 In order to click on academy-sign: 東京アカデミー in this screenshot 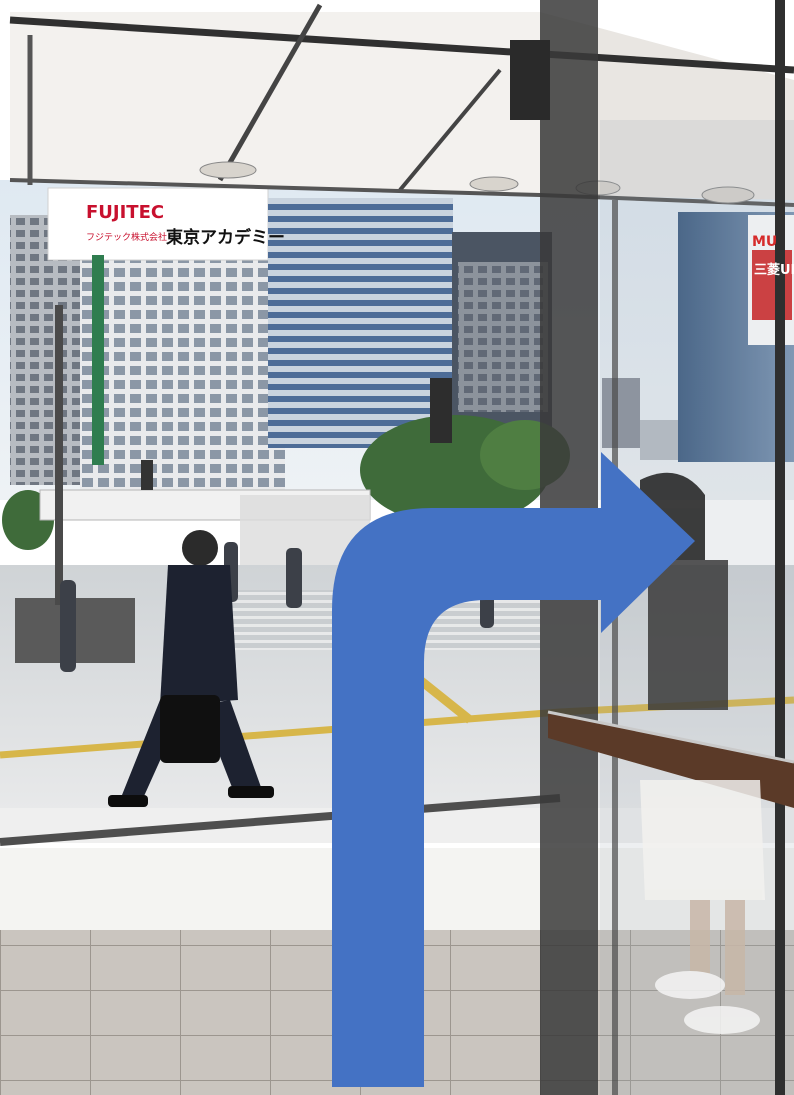, I will do `click(225, 237)`.